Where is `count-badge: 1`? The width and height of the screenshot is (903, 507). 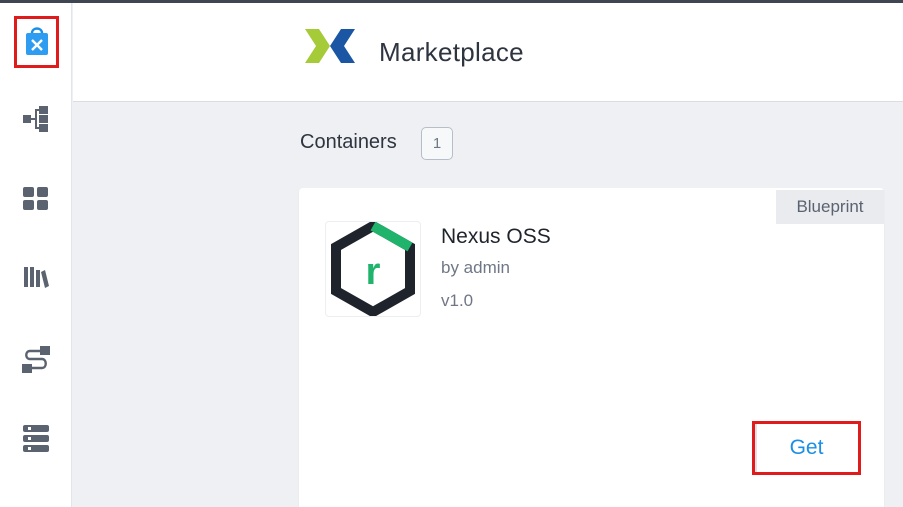
count-badge: 1 is located at coordinates (437, 143).